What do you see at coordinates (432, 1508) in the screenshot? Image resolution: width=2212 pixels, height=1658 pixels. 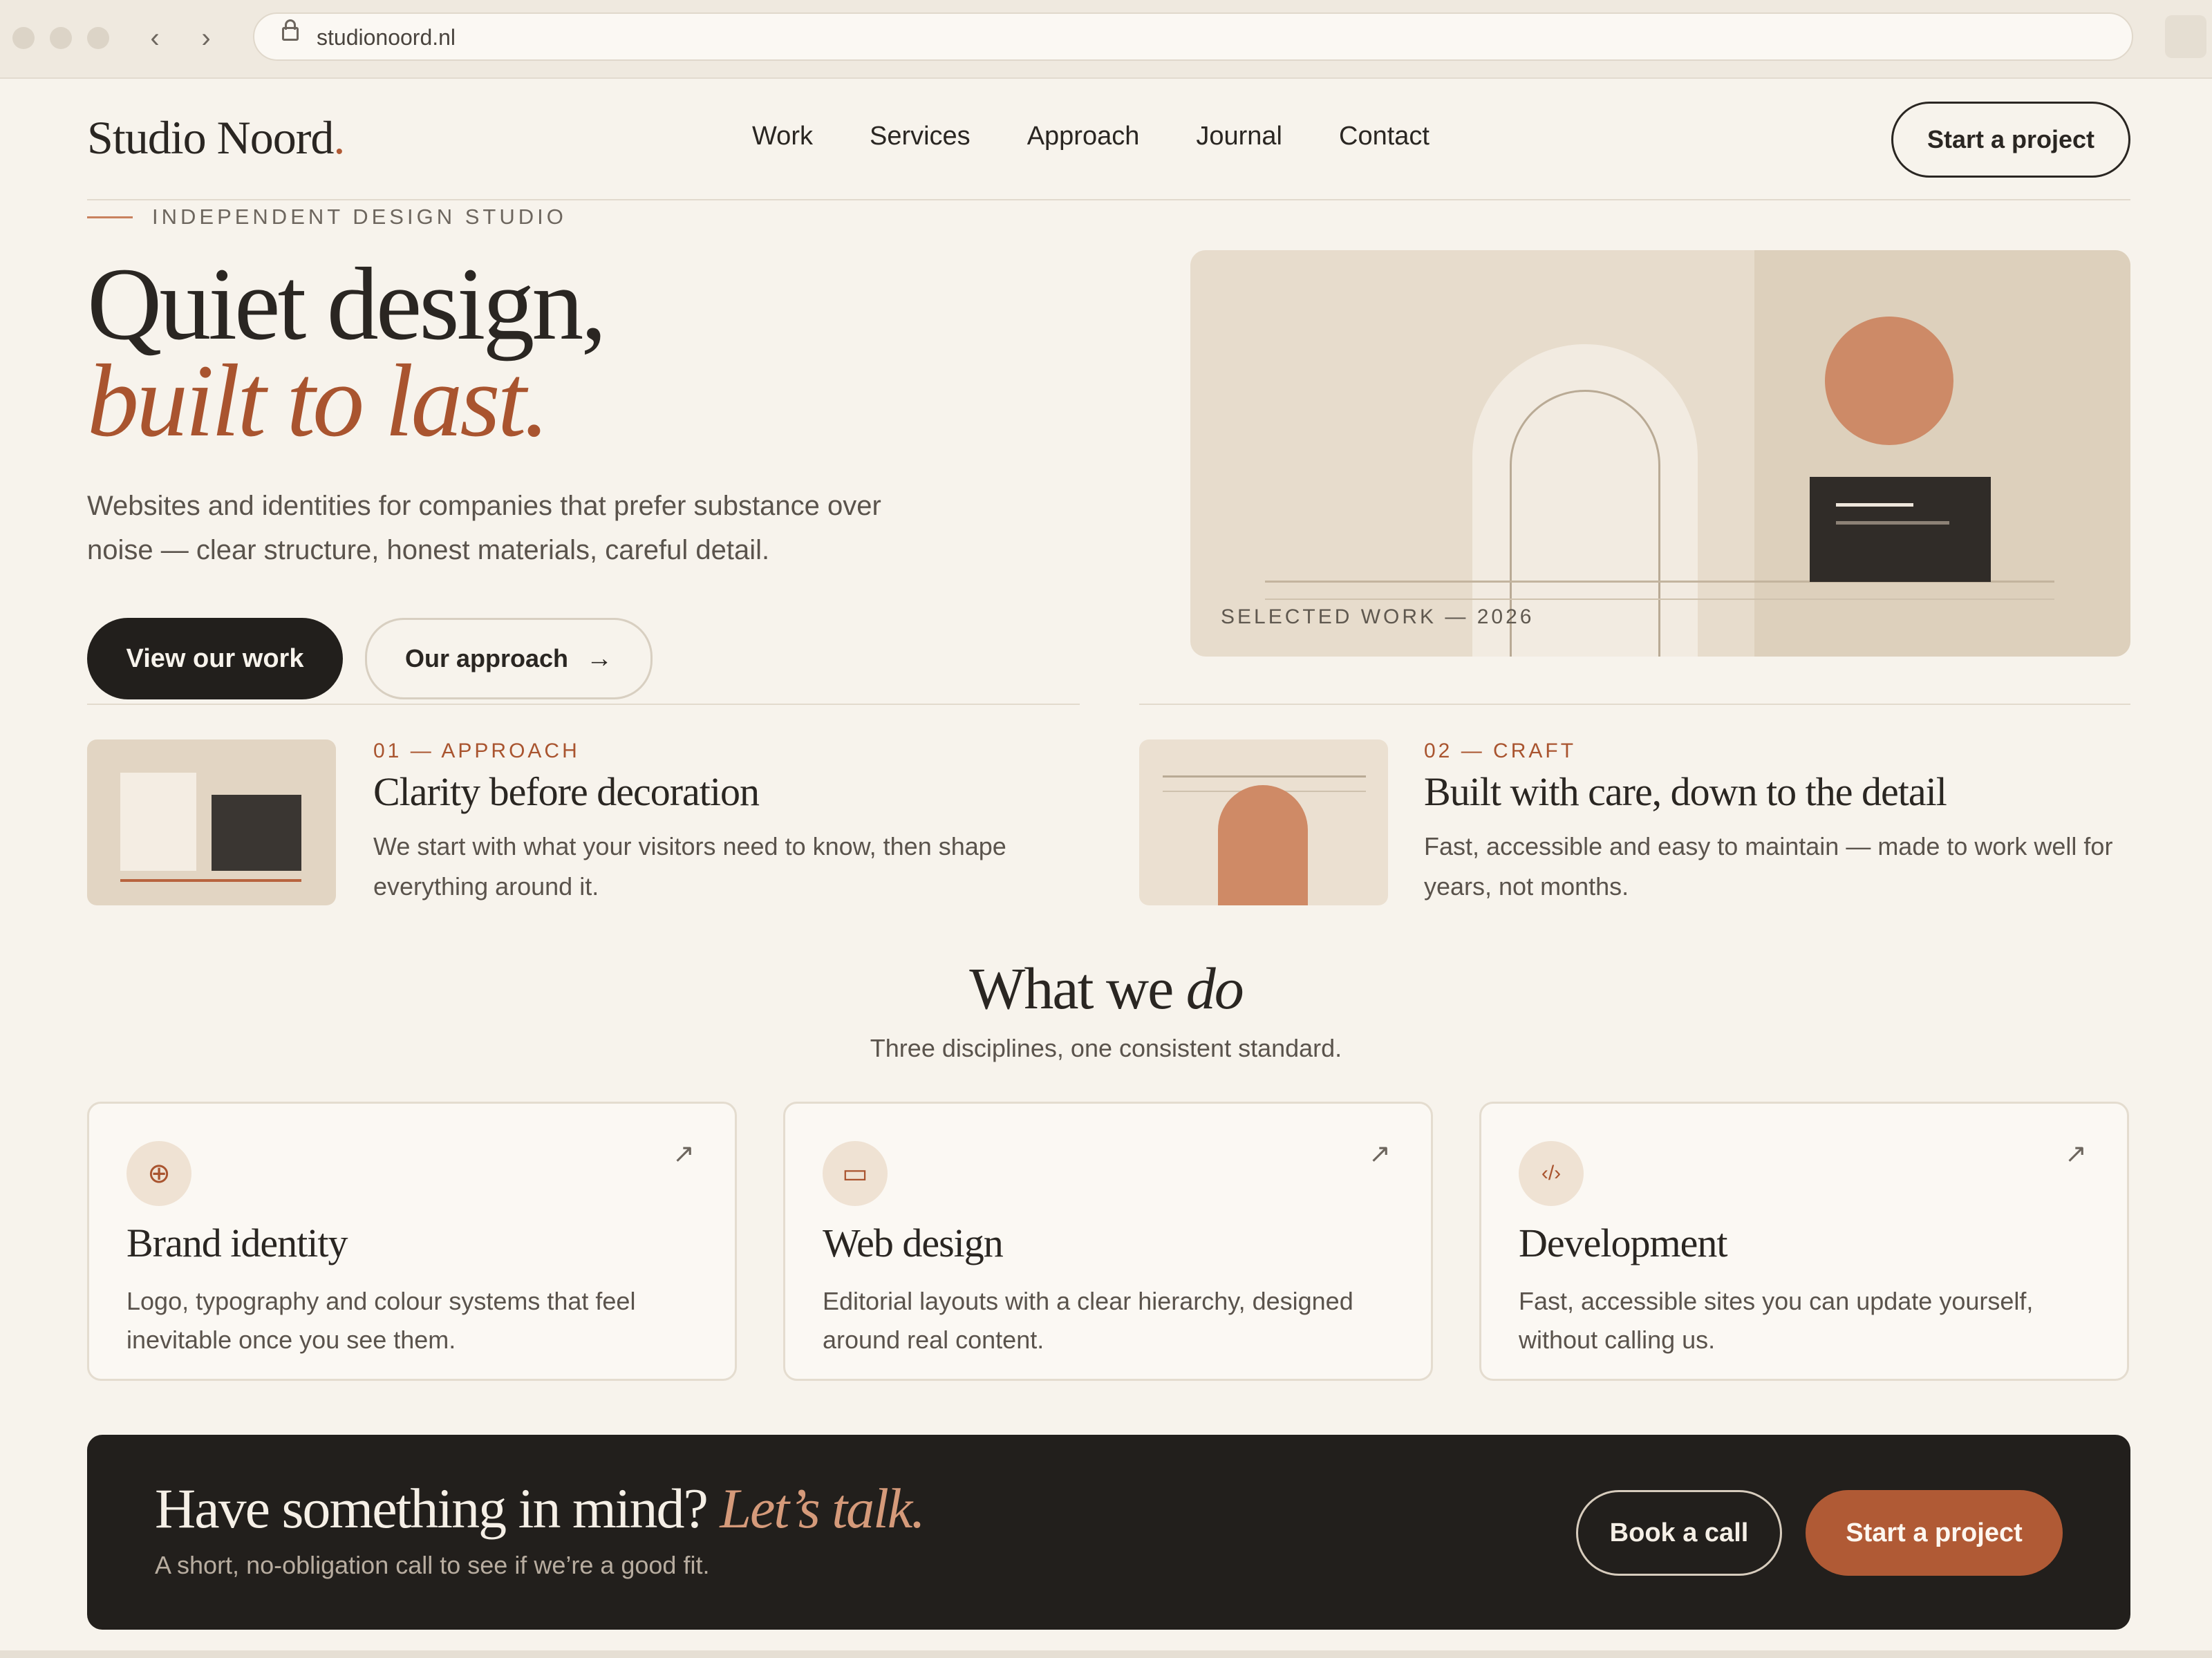 I see `cta-title-main: Have something in mind?` at bounding box center [432, 1508].